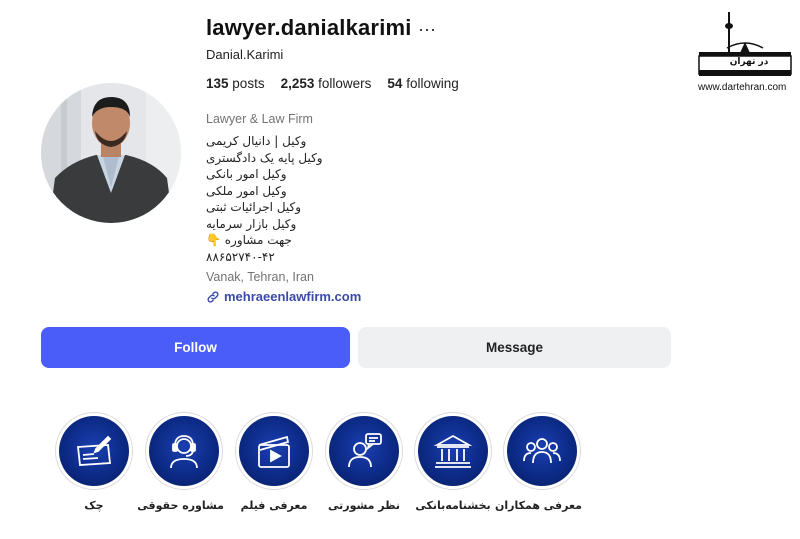 The image size is (800, 539). I want to click on followers-count: 2,253, so click(297, 83).